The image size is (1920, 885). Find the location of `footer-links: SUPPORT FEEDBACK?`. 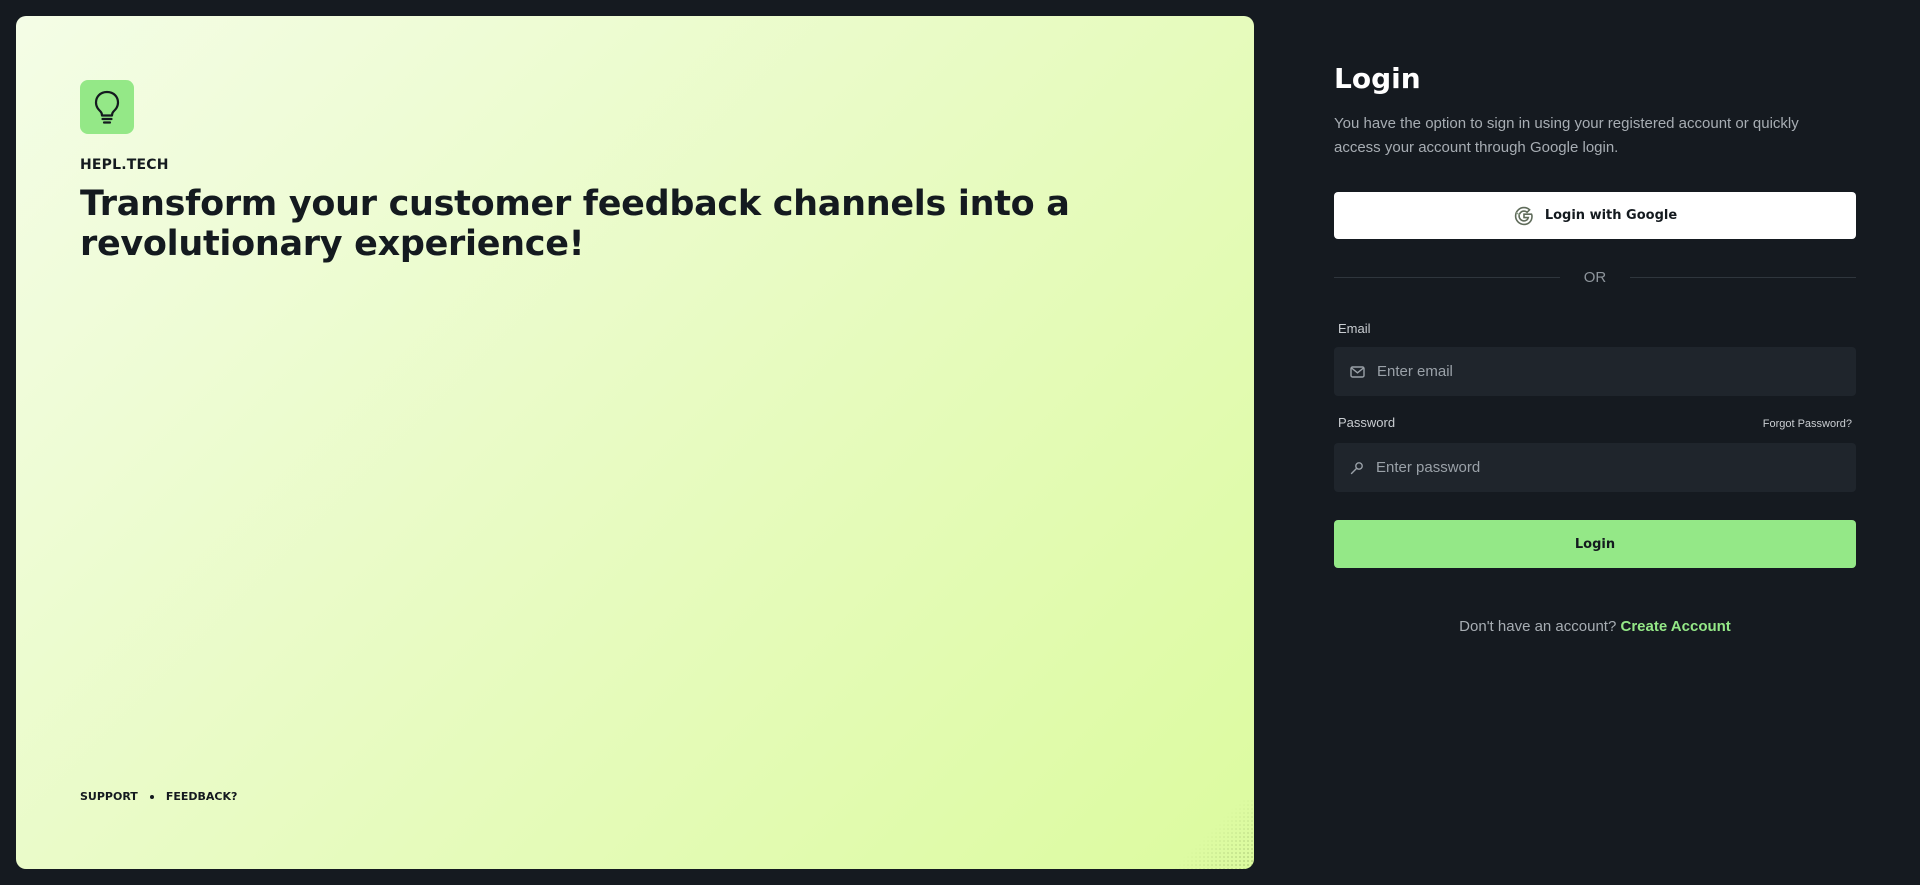

footer-links: SUPPORT FEEDBACK? is located at coordinates (158, 796).